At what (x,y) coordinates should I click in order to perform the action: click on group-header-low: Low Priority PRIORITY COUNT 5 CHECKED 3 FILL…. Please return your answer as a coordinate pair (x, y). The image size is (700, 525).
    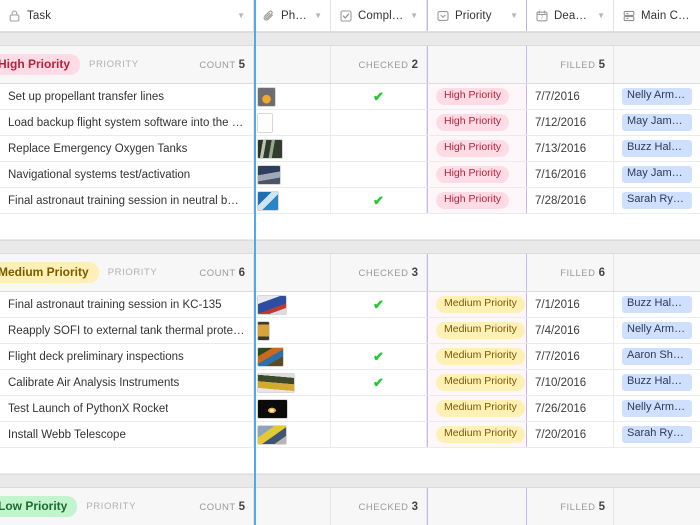
    Looking at the image, I should click on (350, 506).